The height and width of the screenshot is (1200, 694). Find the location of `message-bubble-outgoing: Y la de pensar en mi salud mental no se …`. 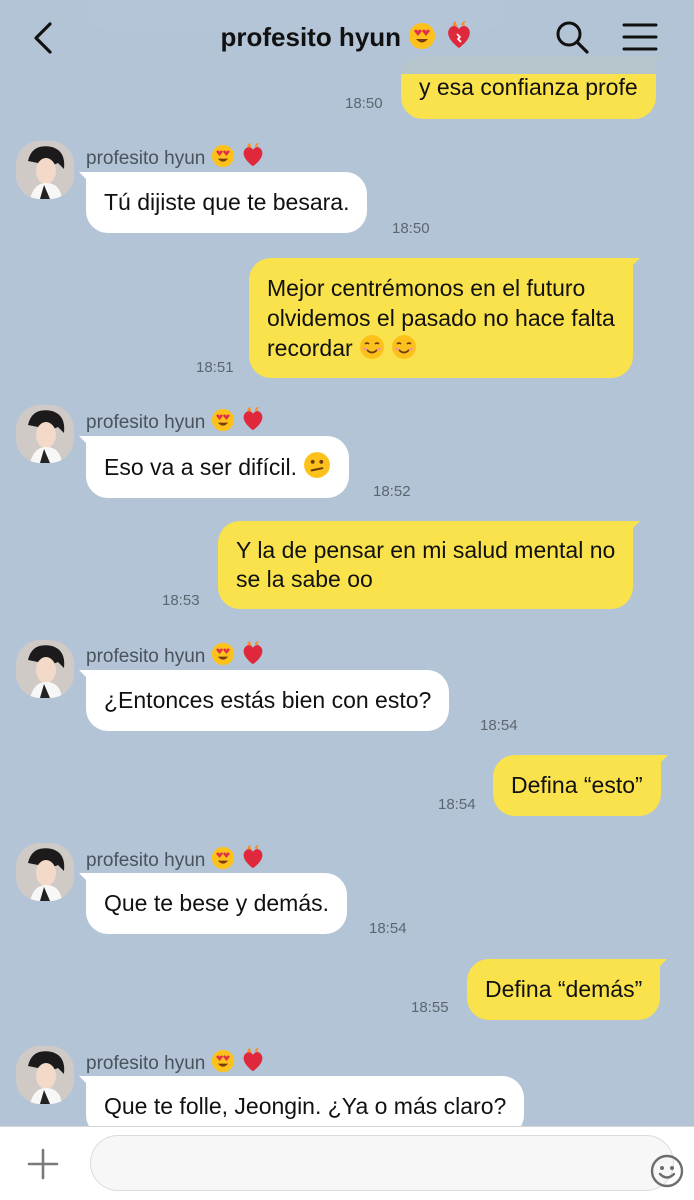

message-bubble-outgoing: Y la de pensar en mi salud mental no se … is located at coordinates (429, 565).